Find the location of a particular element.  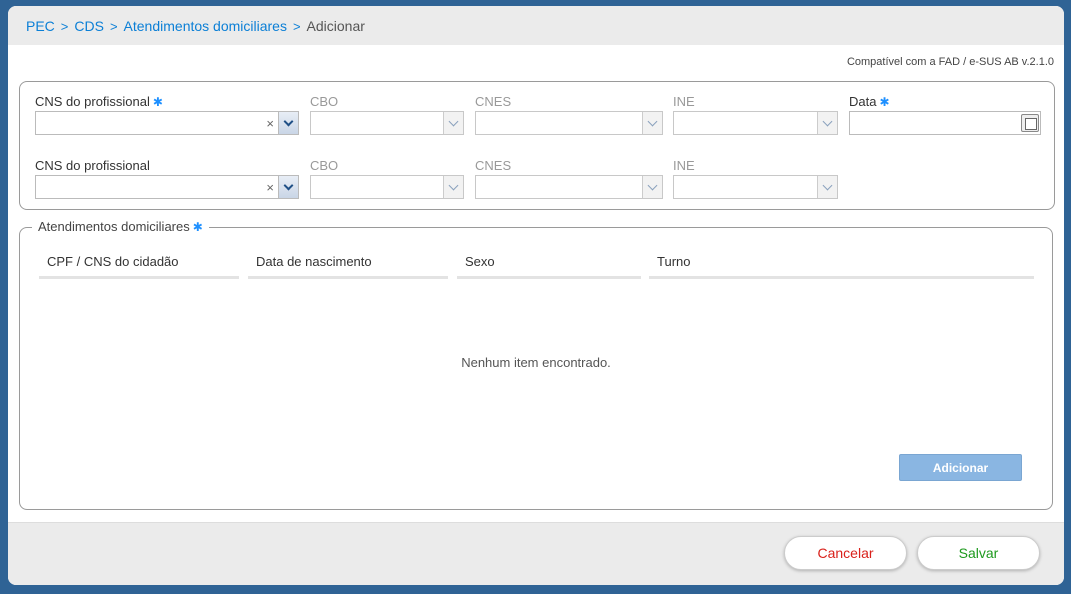

data-field is located at coordinates (945, 123).